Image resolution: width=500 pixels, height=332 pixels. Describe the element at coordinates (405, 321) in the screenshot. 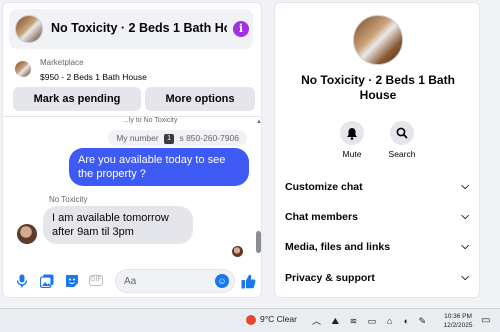

I see `volume-icon: ◖` at that location.